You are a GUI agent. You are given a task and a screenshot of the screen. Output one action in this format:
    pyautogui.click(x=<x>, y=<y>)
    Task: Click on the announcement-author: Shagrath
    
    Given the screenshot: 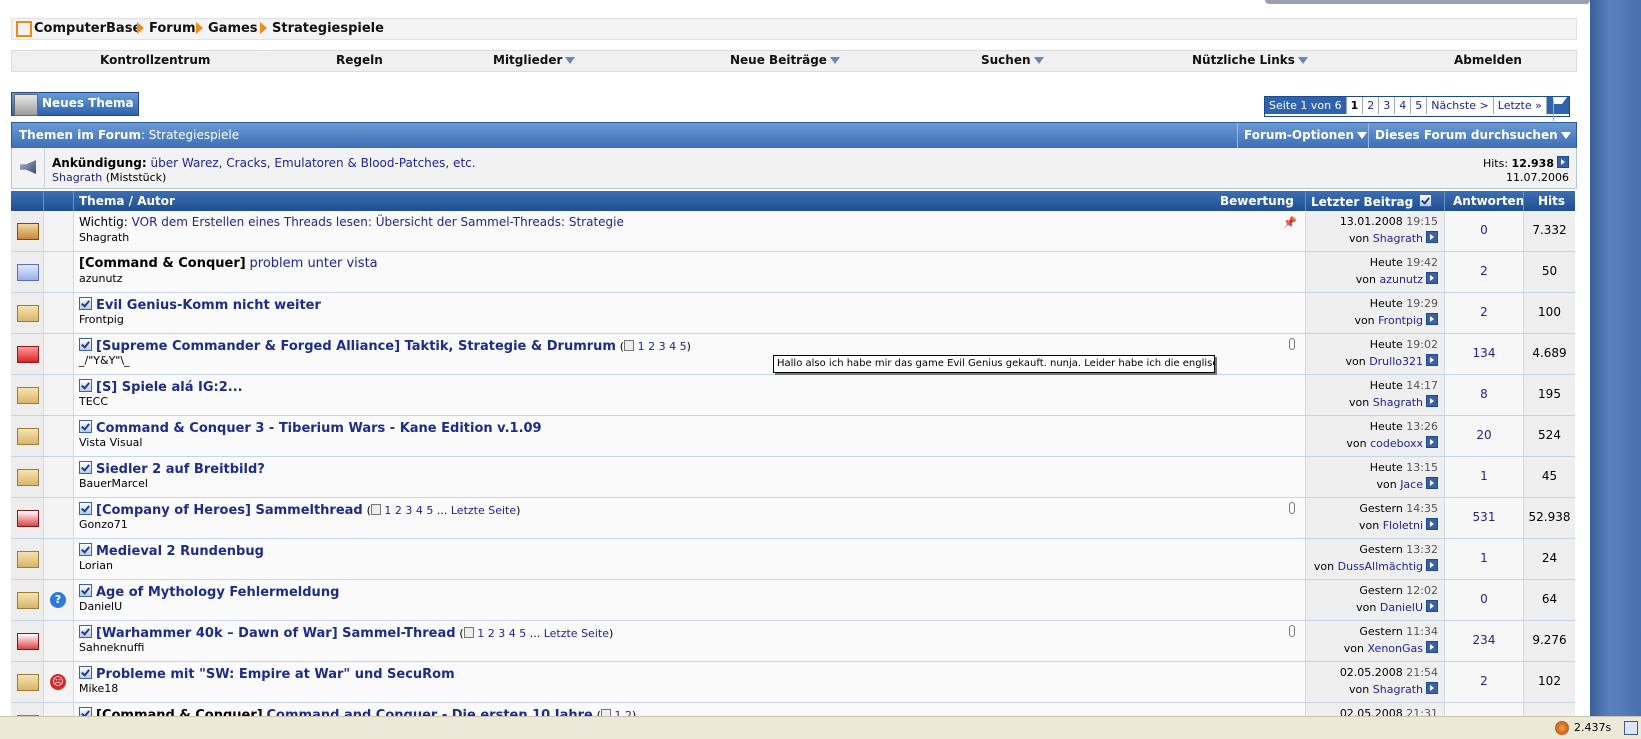 What is the action you would take?
    pyautogui.click(x=77, y=177)
    